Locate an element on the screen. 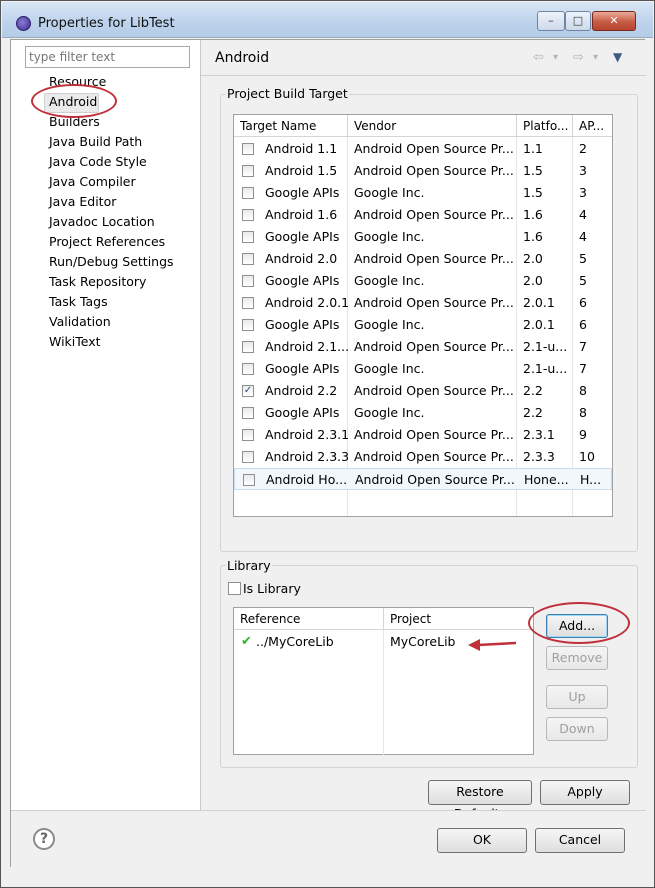 The height and width of the screenshot is (888, 655). apply-button: Apply is located at coordinates (585, 792).